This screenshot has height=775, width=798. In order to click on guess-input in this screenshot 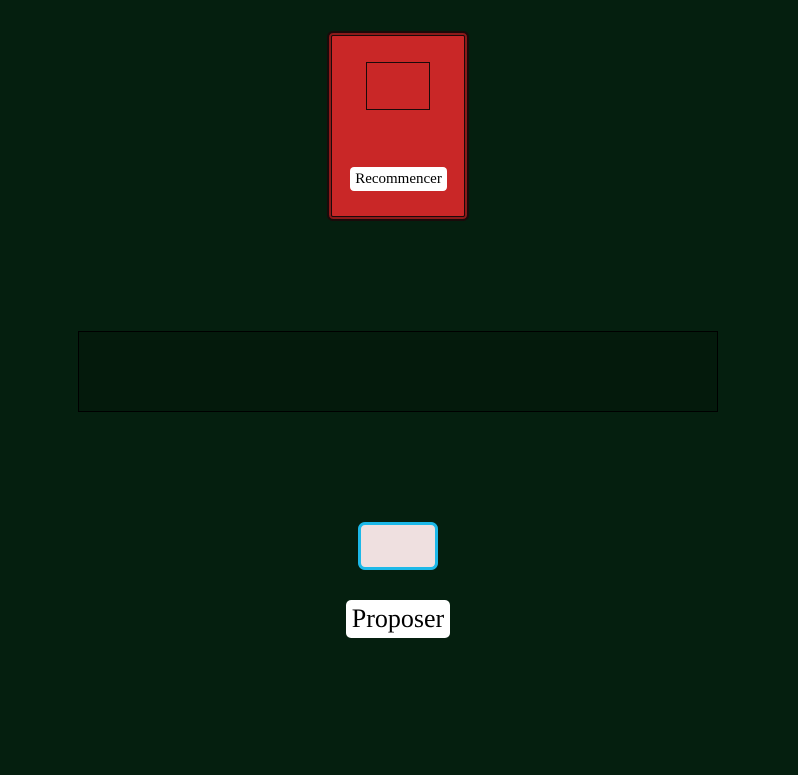, I will do `click(398, 546)`.